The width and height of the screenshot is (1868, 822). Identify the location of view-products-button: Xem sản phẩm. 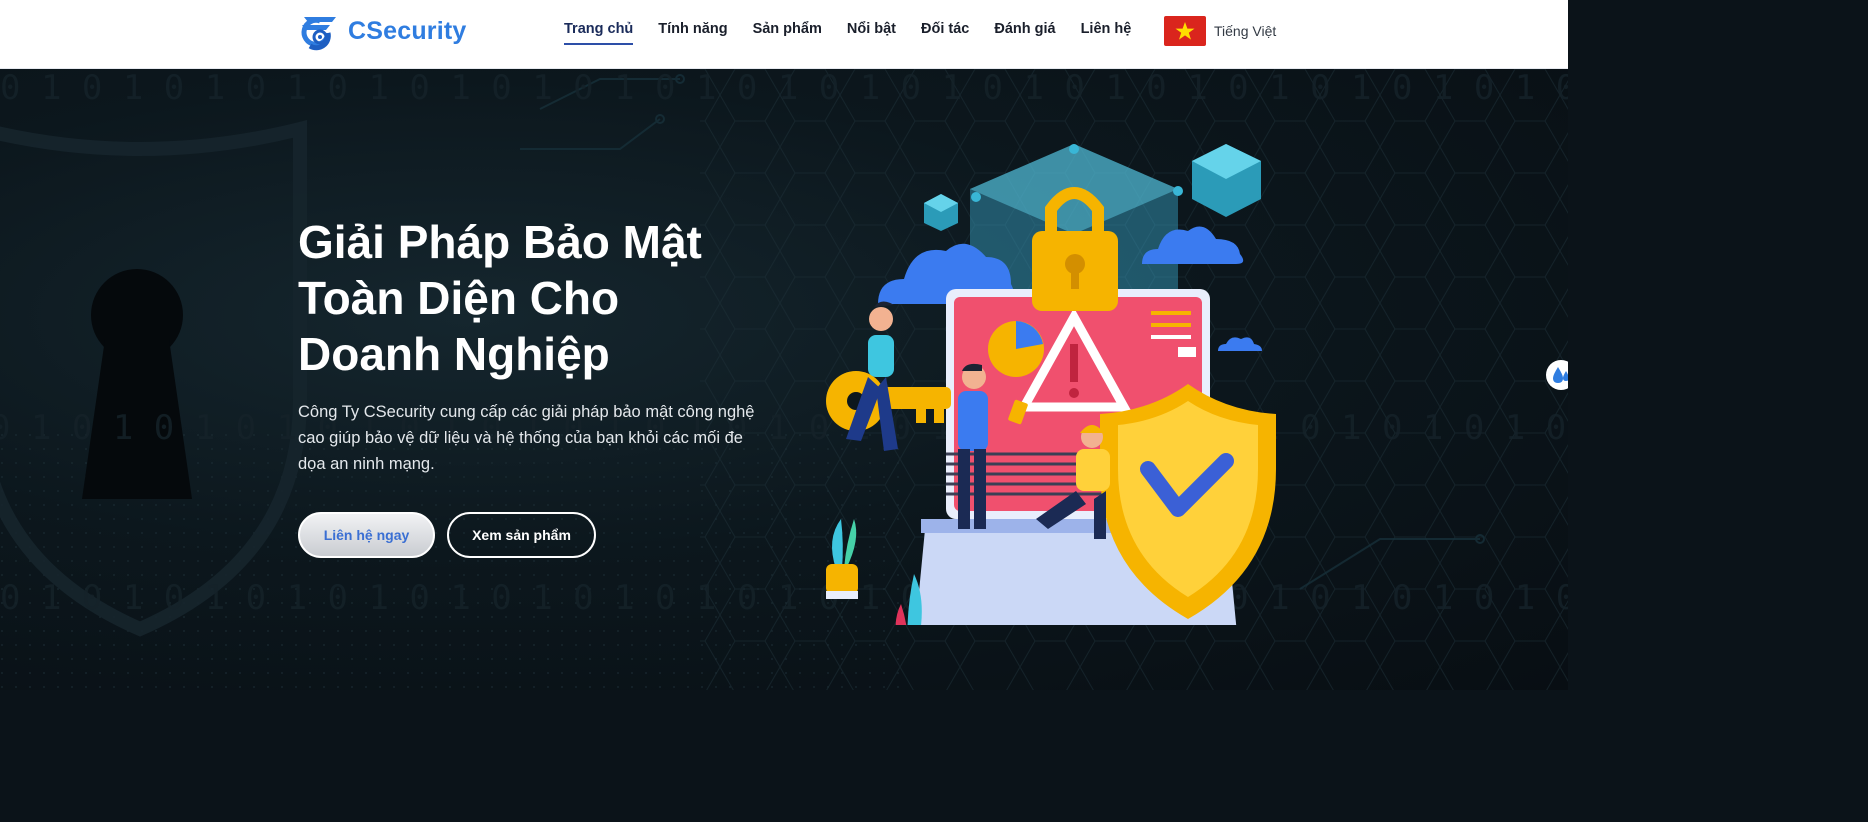
(521, 535).